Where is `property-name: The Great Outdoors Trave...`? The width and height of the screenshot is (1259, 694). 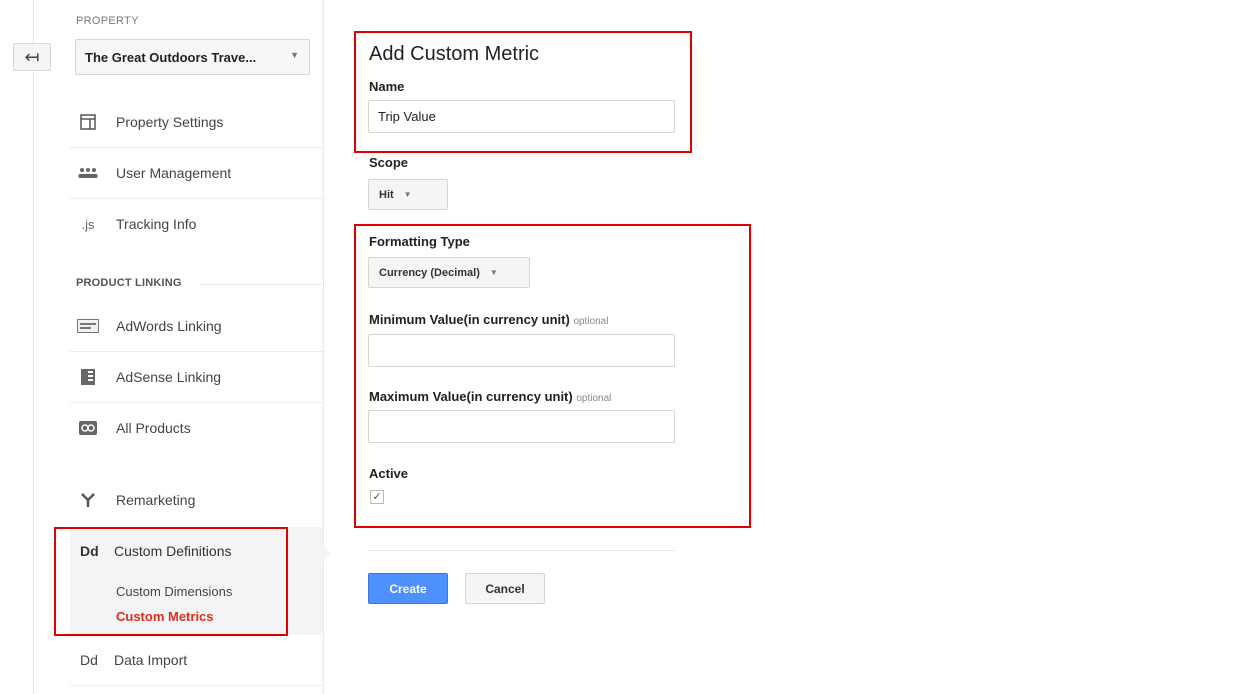 property-name: The Great Outdoors Trave... is located at coordinates (171, 57).